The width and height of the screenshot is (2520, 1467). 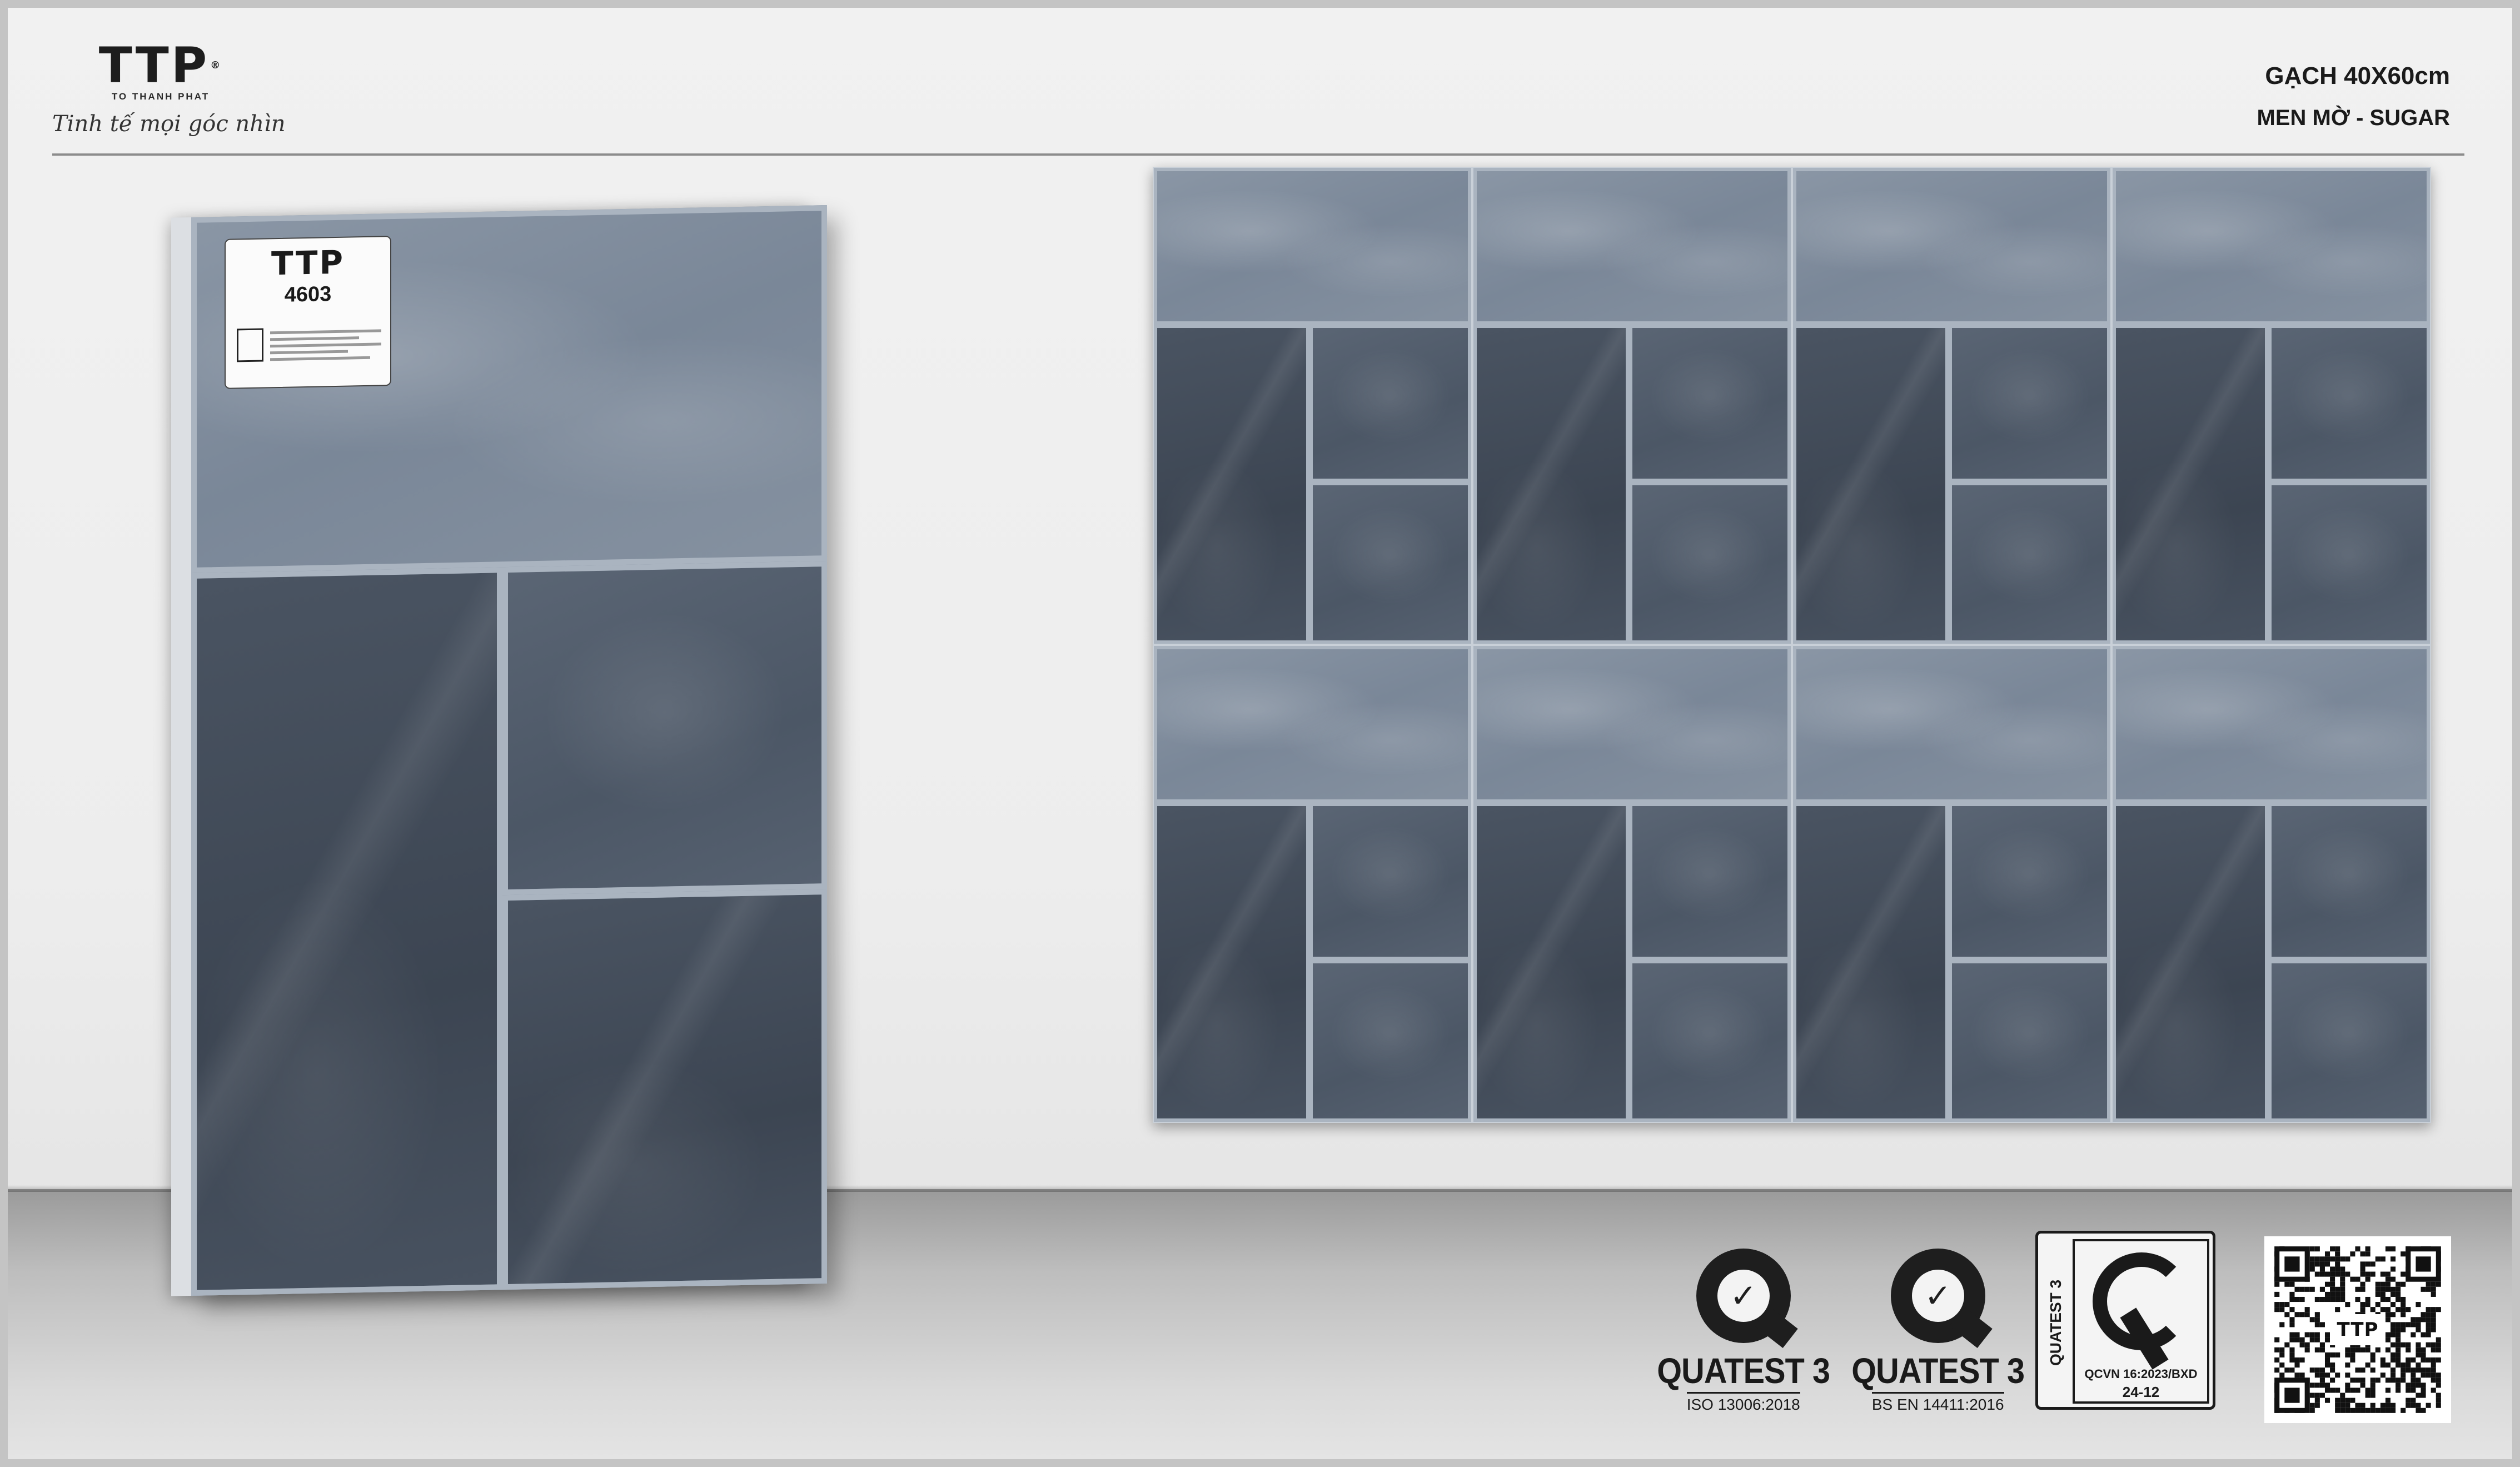 What do you see at coordinates (2056, 1323) in the screenshot?
I see `cr-side-text: QUATEST 3` at bounding box center [2056, 1323].